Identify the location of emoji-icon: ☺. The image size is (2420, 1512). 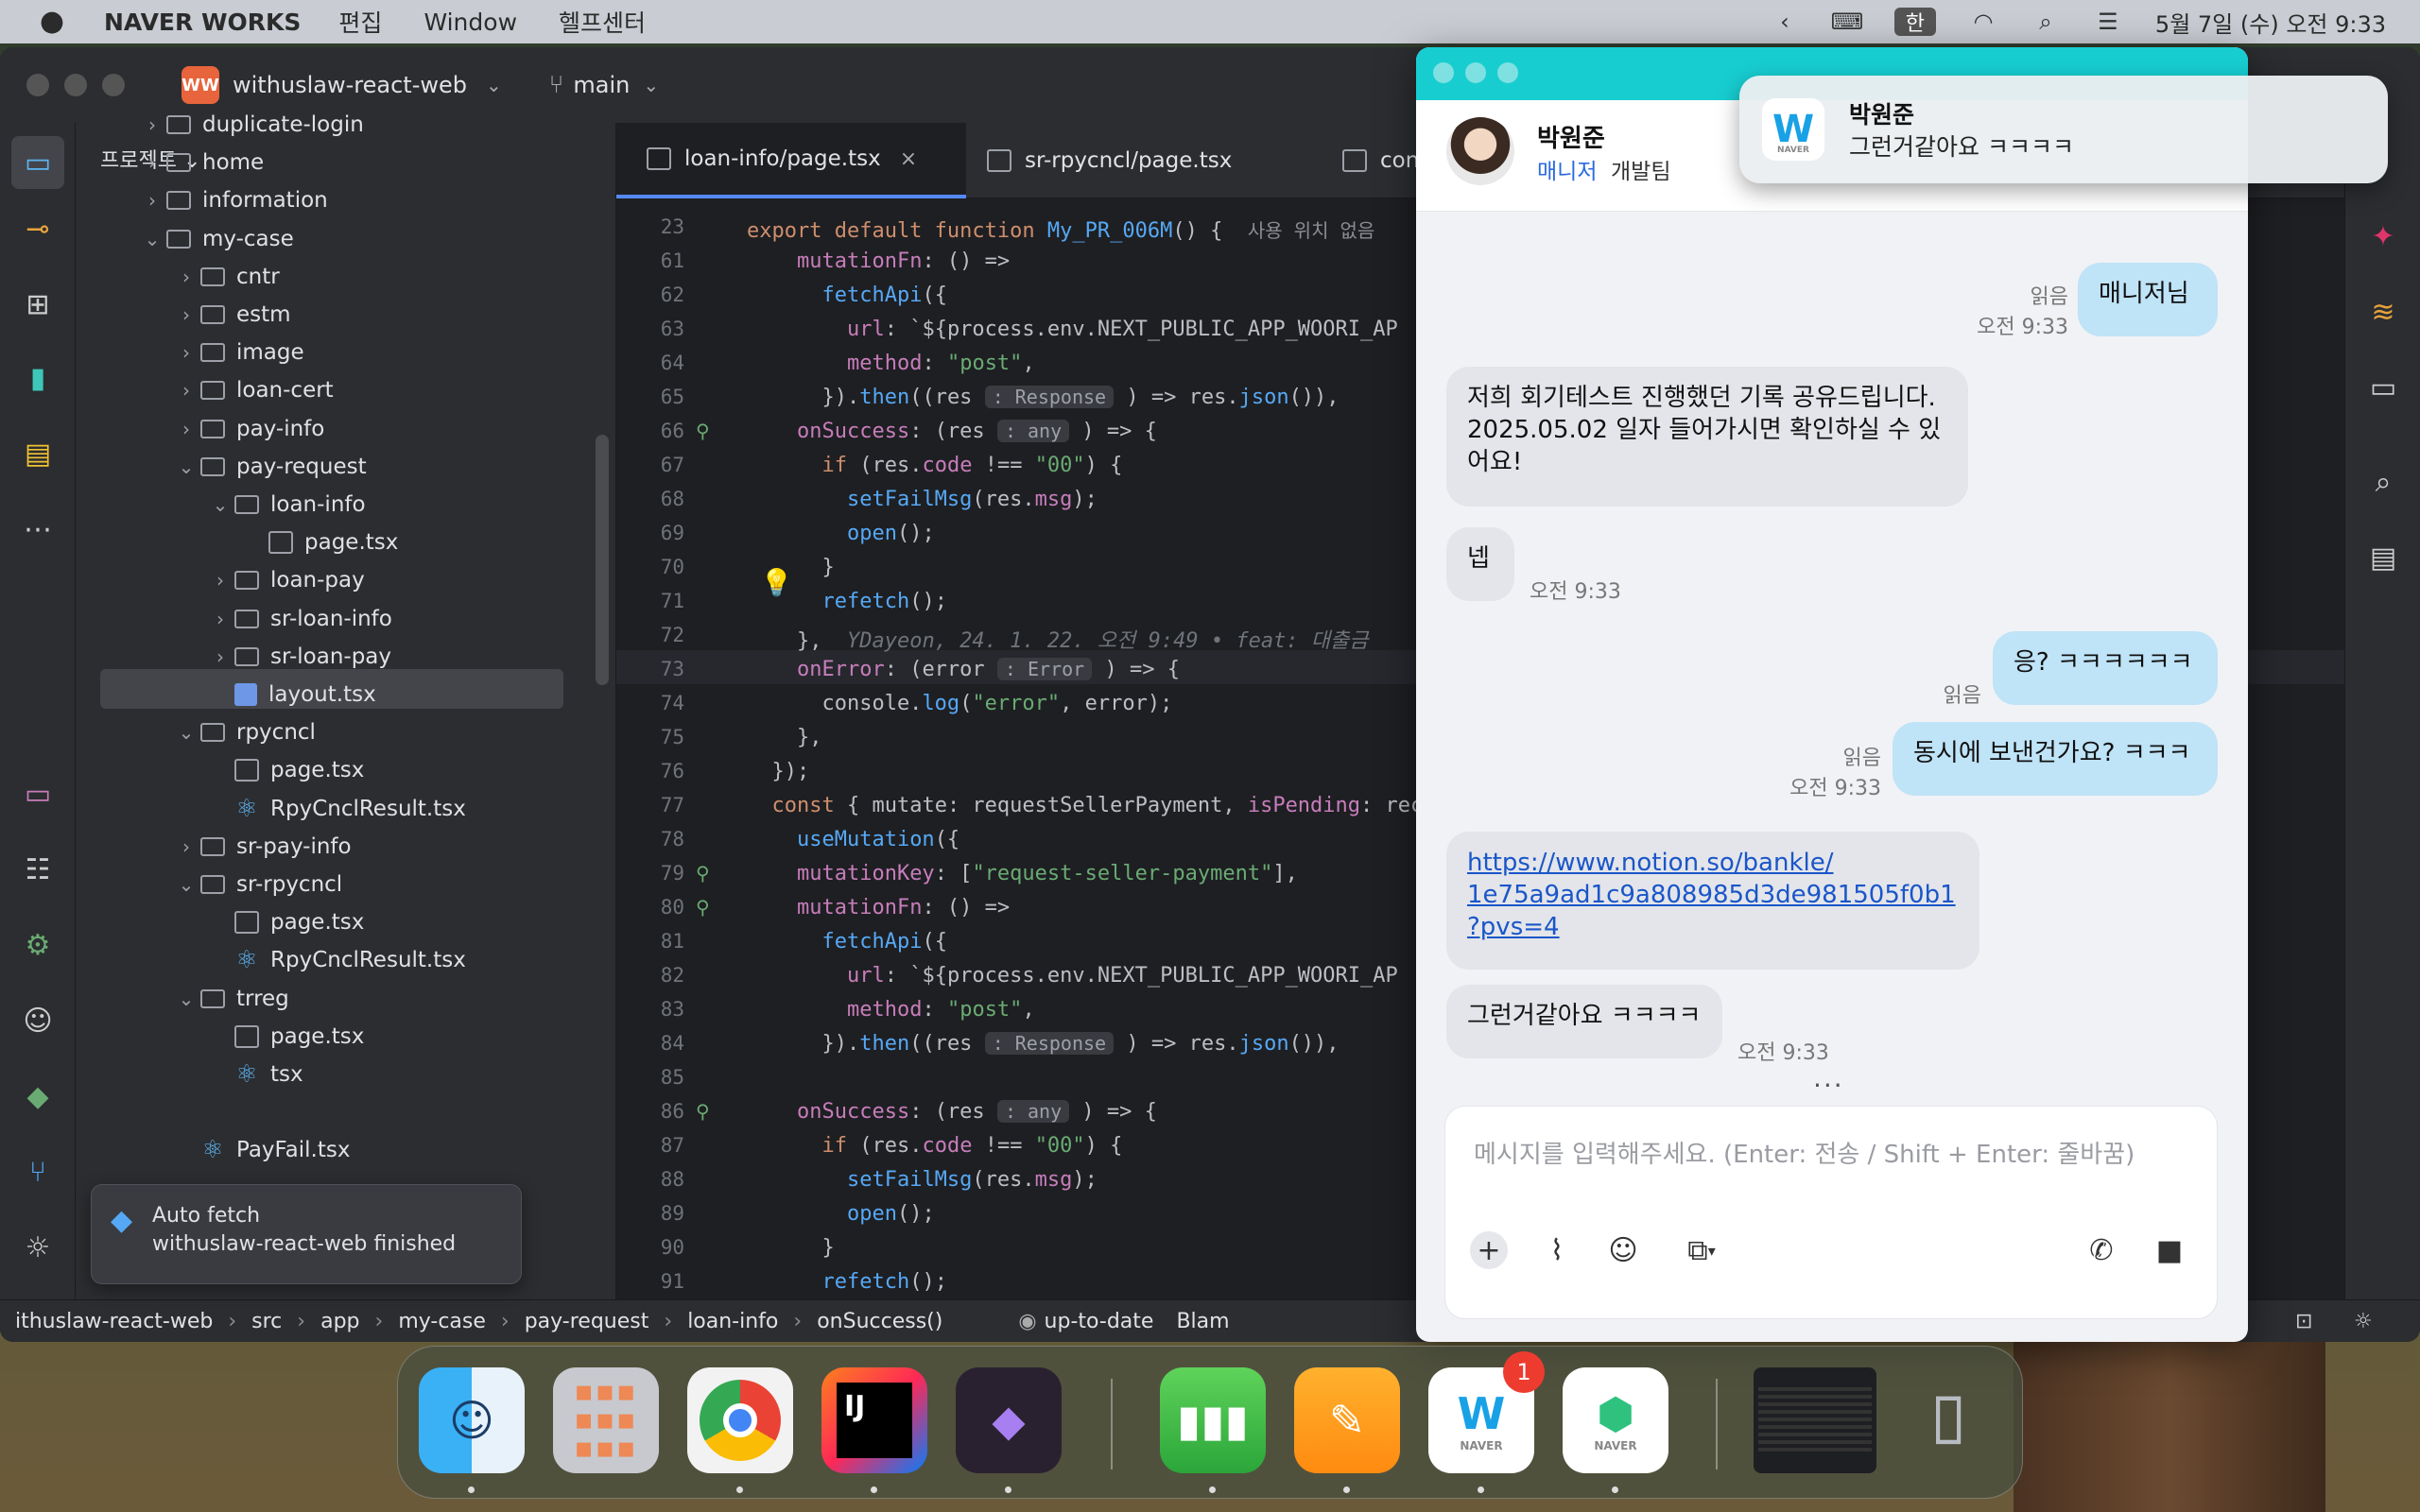
(1623, 1250).